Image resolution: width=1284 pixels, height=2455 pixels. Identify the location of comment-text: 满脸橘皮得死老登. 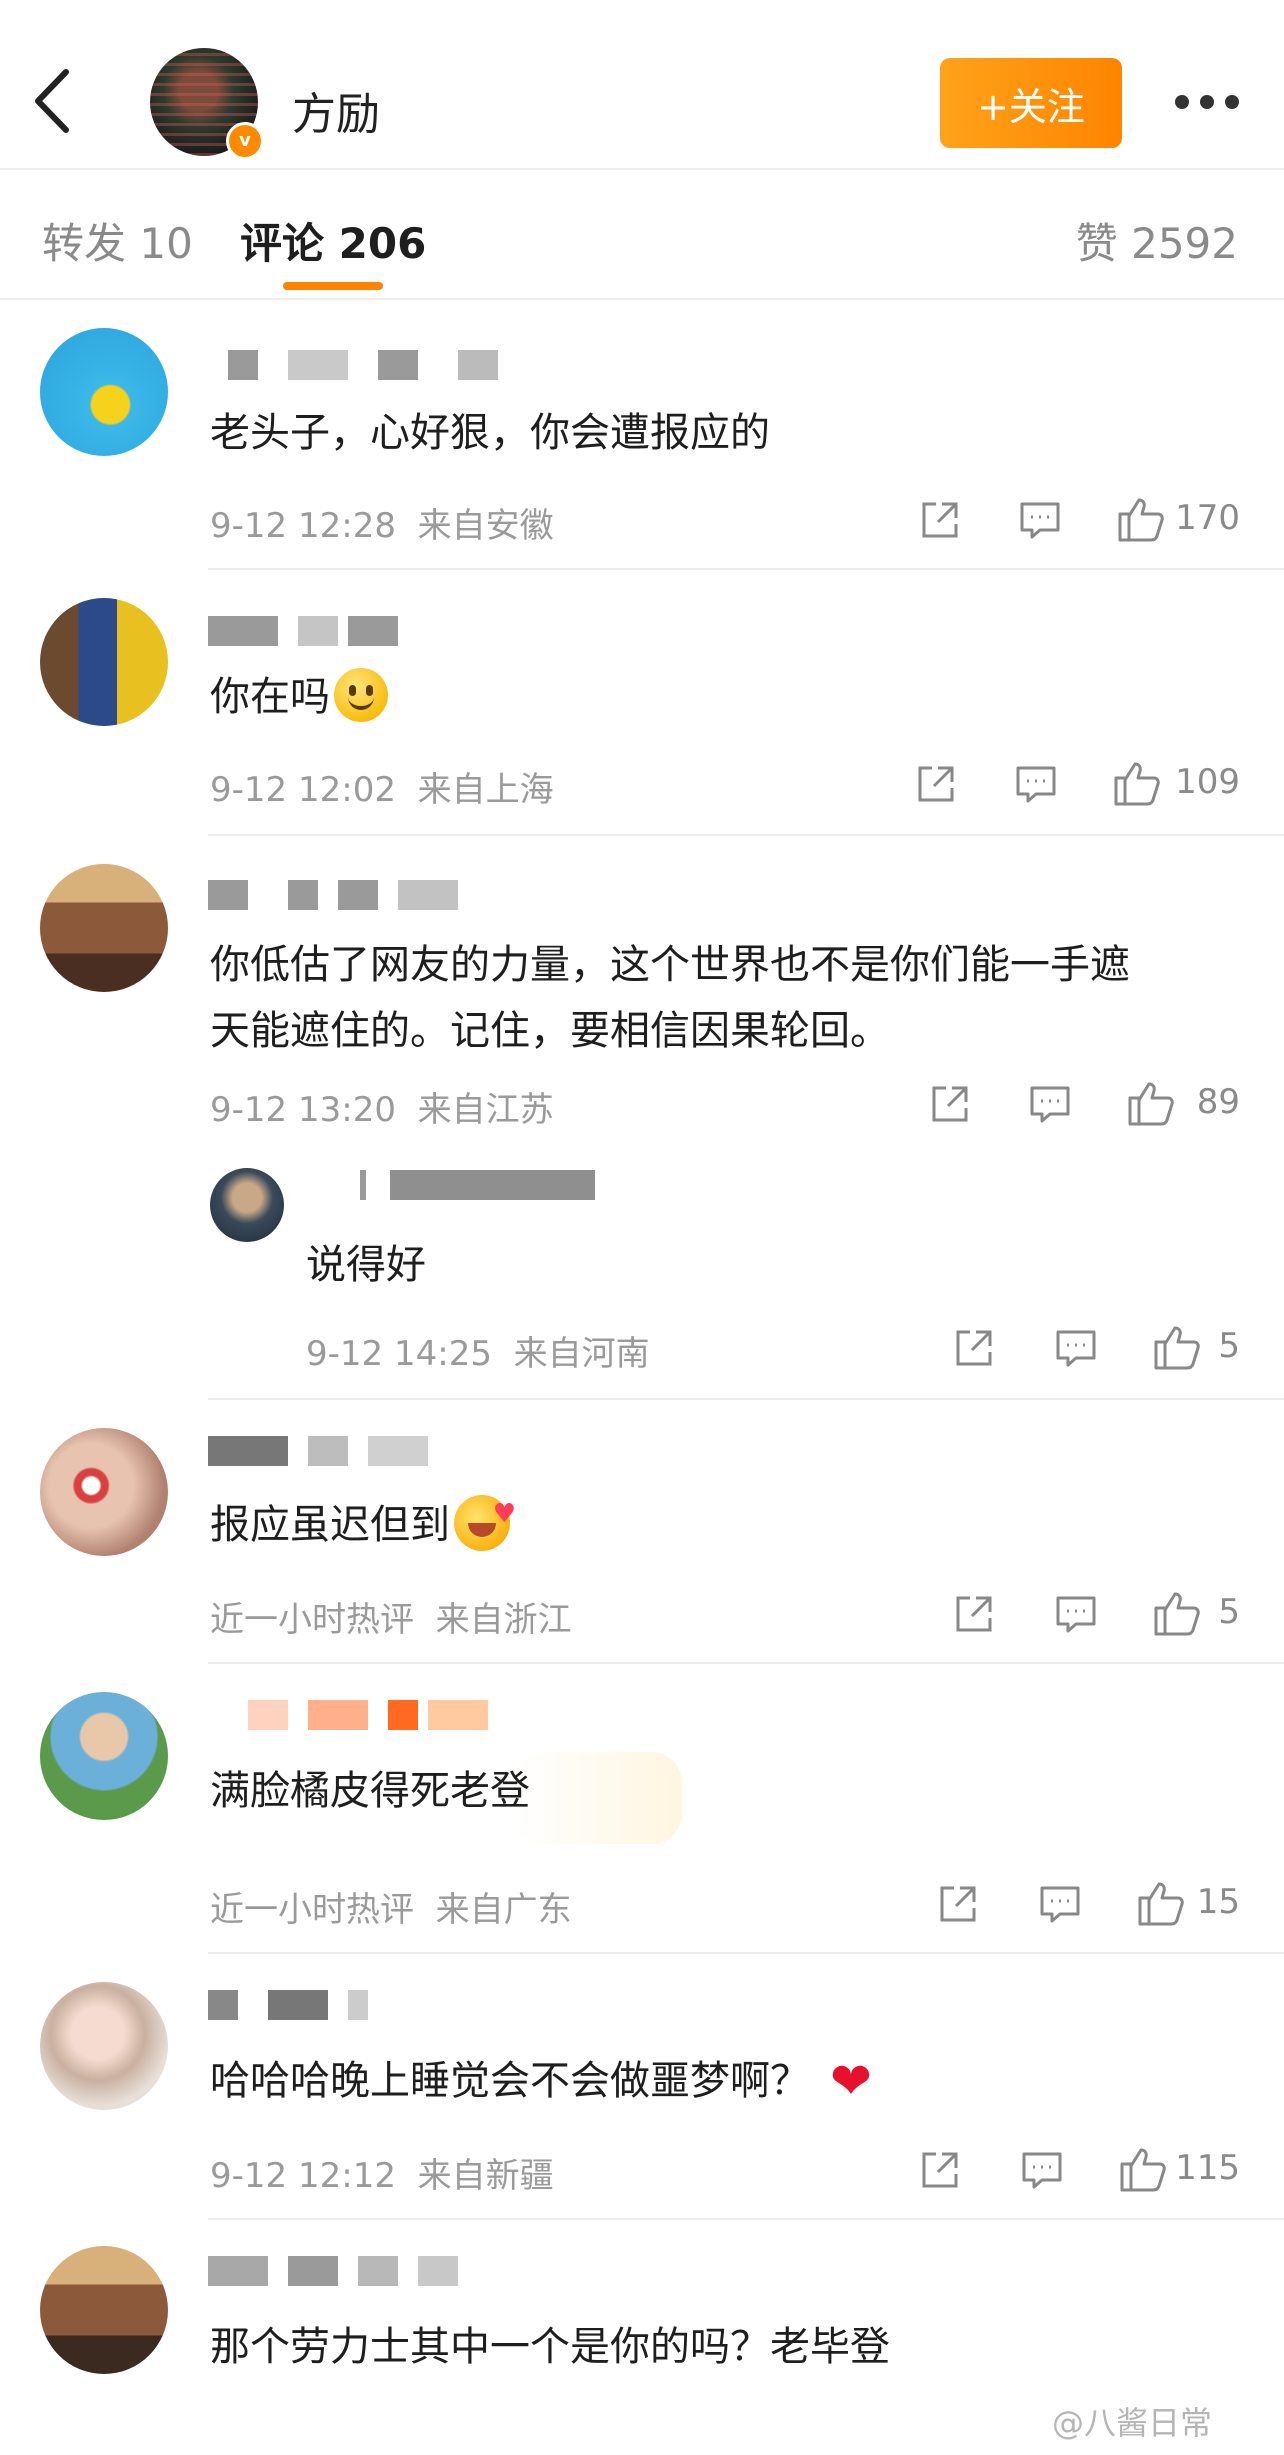
(370, 1791).